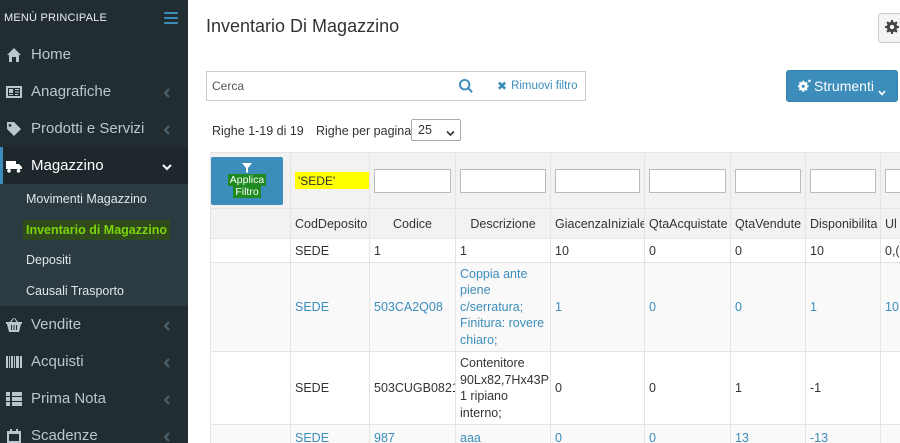  Describe the element at coordinates (94, 199) in the screenshot. I see `submenu-item-movimenti: Movimenti Magazzino` at that location.